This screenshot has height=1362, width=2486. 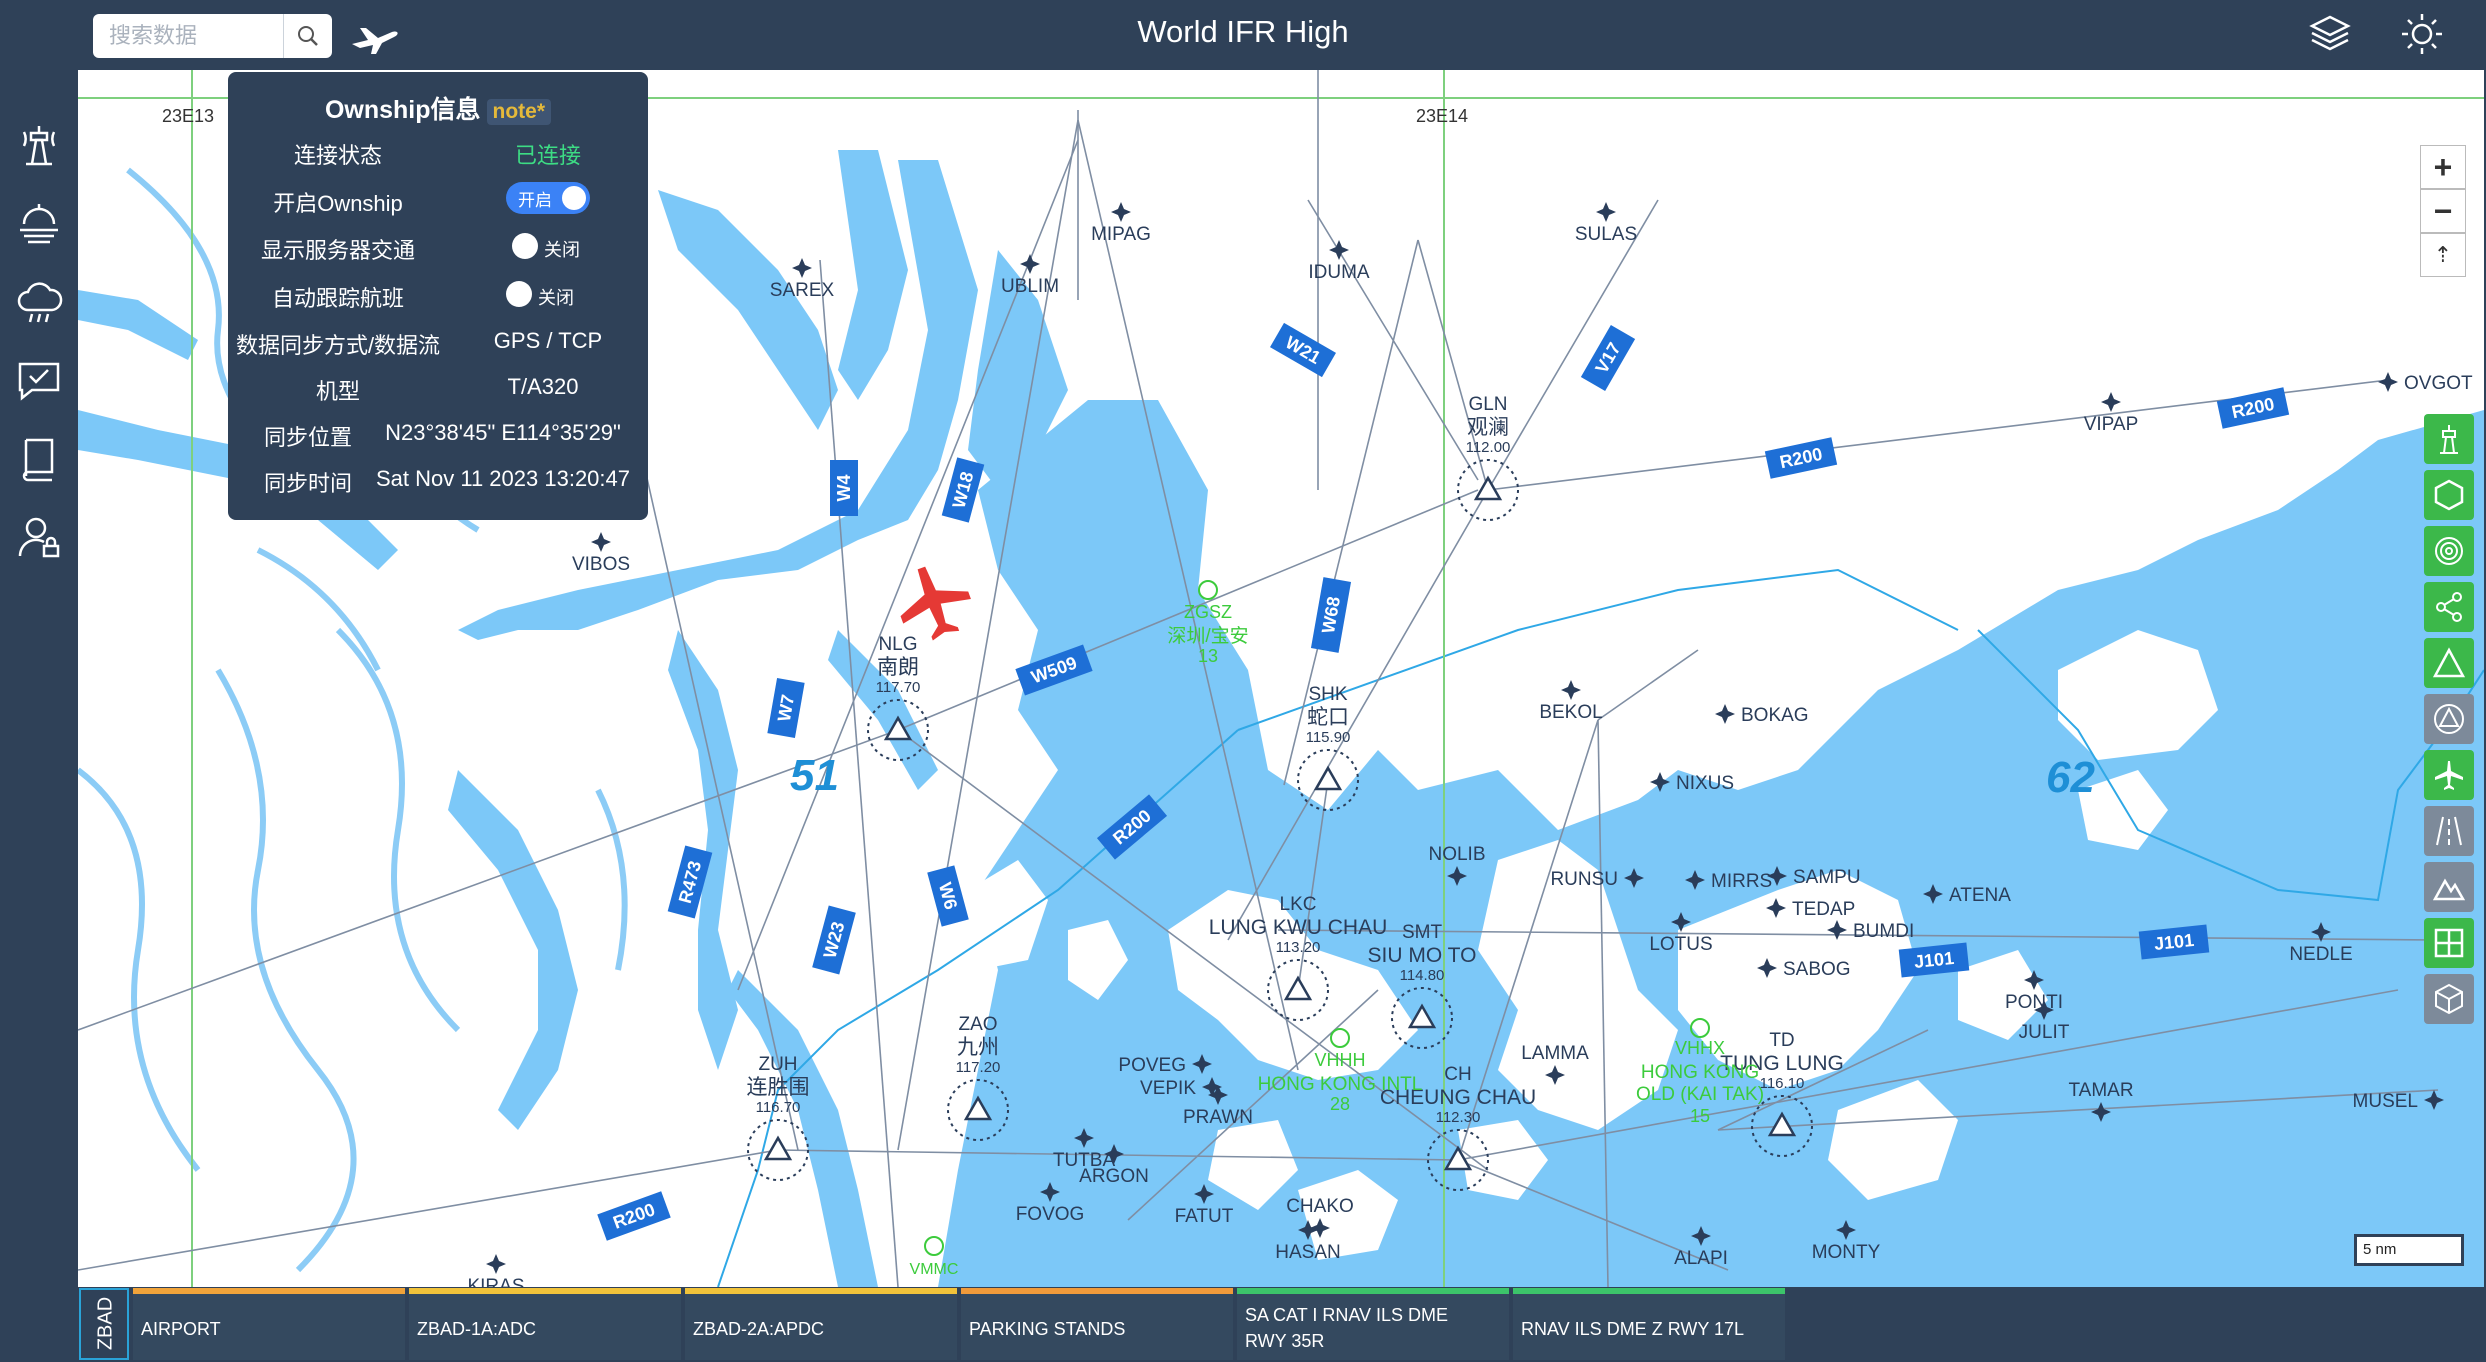 I want to click on navaid-zao-label-0: ZAO, so click(x=977, y=1024).